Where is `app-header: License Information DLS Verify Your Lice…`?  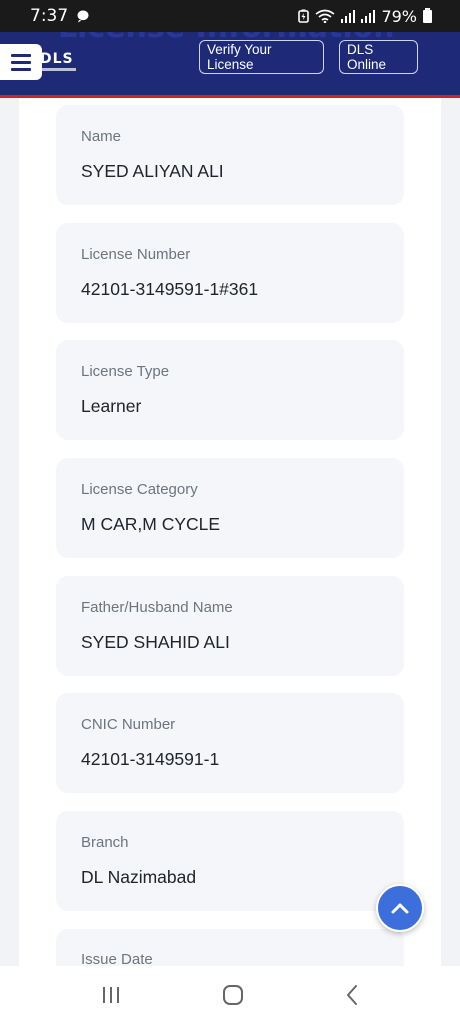 app-header: License Information DLS Verify Your Lice… is located at coordinates (230, 65).